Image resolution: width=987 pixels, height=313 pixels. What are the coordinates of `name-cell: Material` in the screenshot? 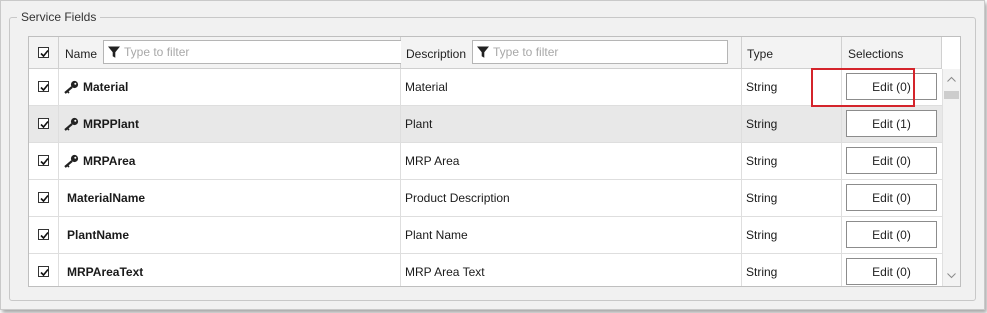 It's located at (230, 87).